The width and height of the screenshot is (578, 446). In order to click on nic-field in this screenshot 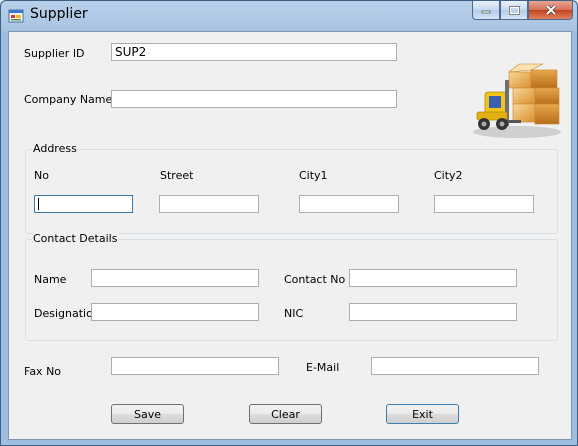, I will do `click(433, 312)`.